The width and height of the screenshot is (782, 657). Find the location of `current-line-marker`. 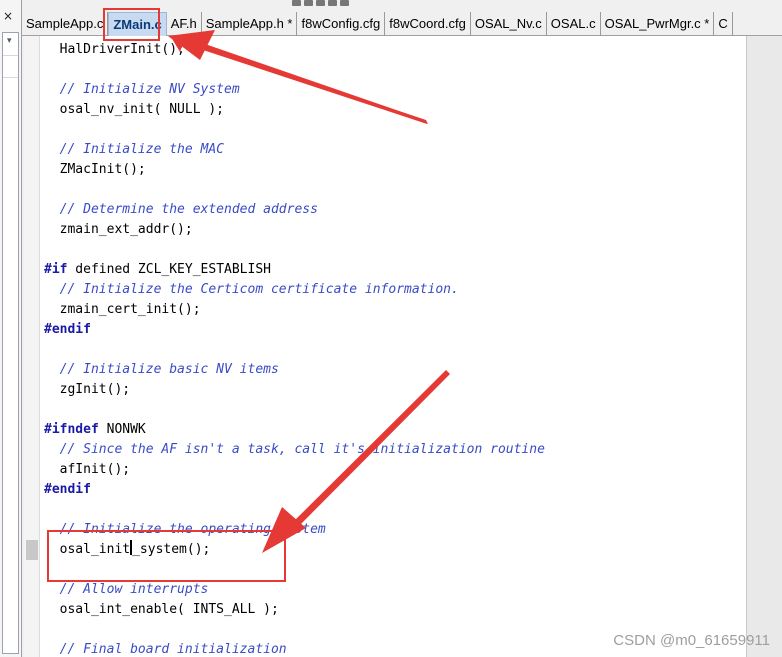

current-line-marker is located at coordinates (32, 550).